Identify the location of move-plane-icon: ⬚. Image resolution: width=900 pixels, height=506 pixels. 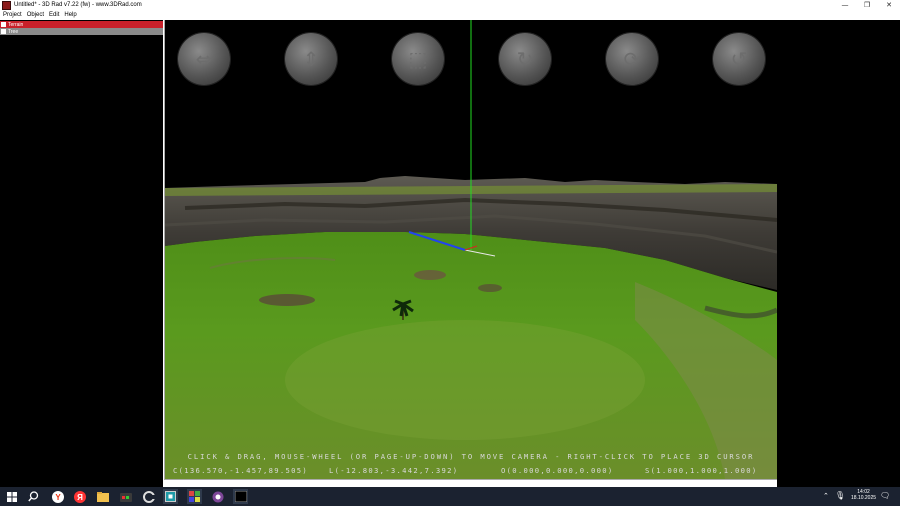
(418, 59).